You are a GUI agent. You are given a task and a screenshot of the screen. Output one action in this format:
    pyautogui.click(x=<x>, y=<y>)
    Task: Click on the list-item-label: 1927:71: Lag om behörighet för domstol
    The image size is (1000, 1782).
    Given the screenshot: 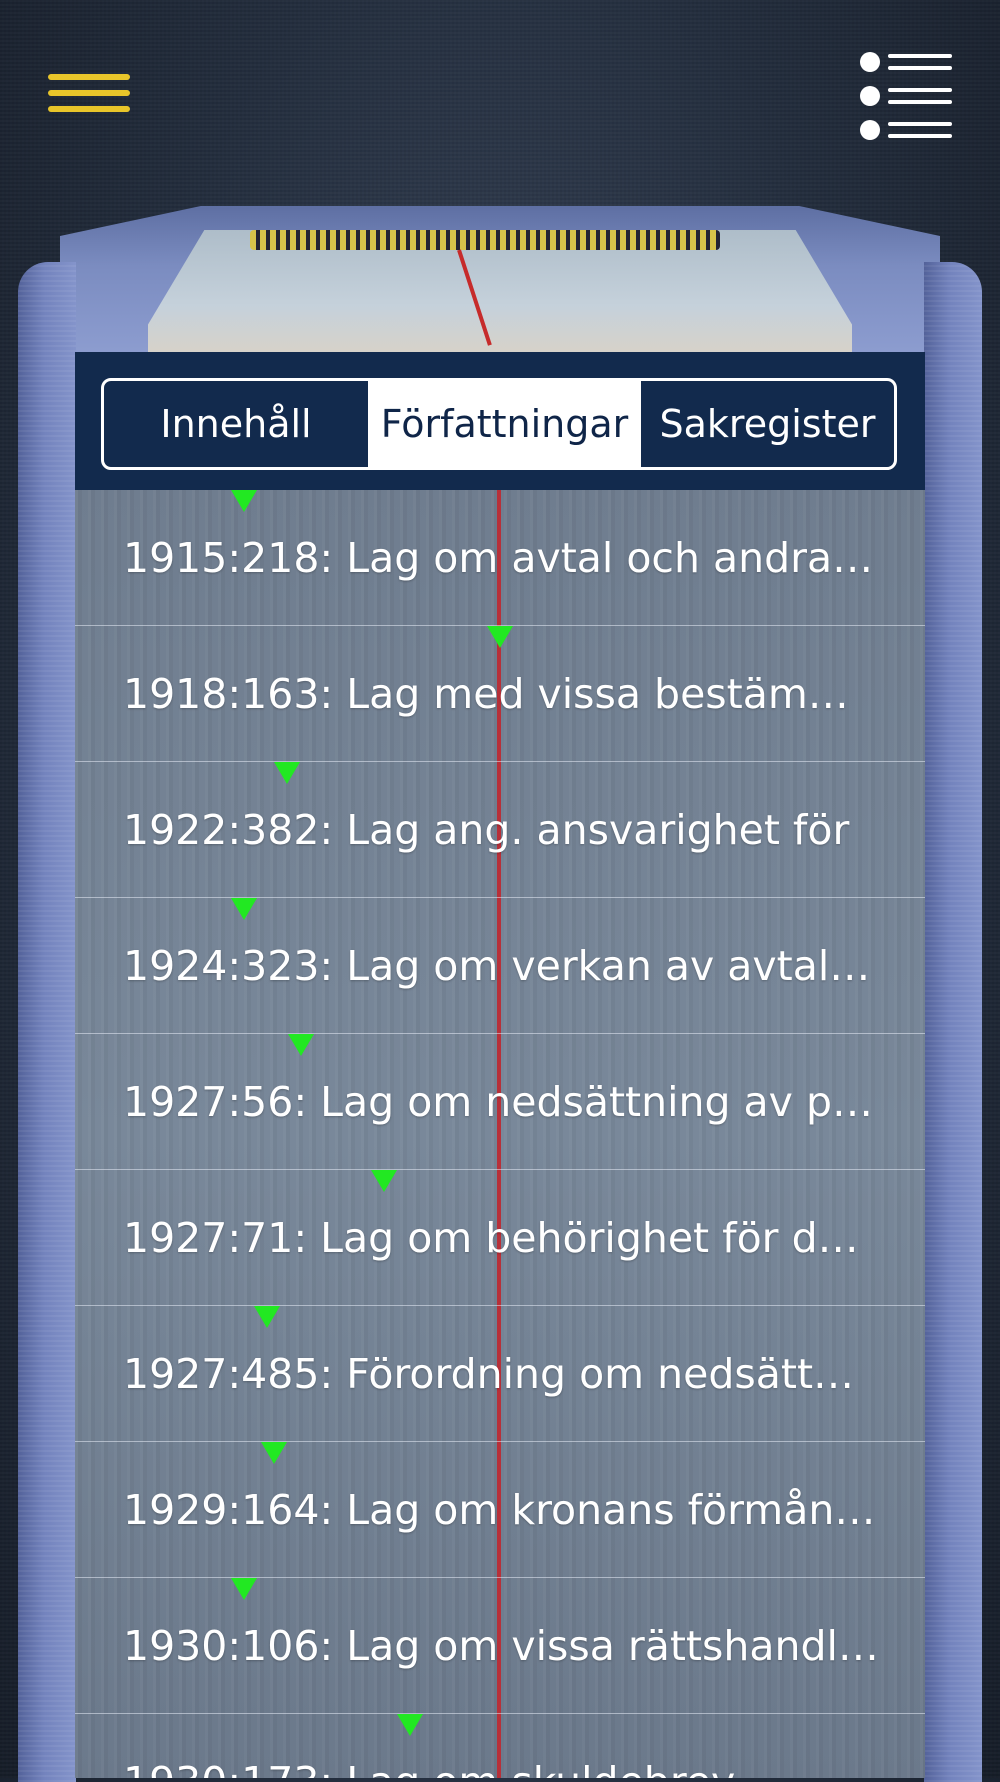 What is the action you would take?
    pyautogui.click(x=501, y=1238)
    